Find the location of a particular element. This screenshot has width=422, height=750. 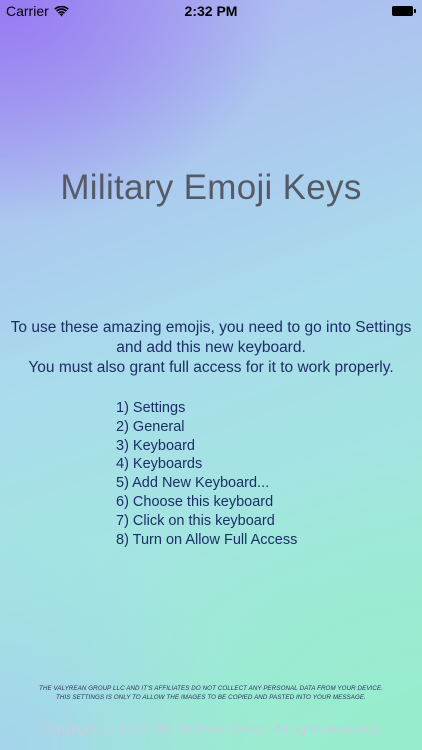

step-item-keyboards: 4) Keyboards is located at coordinates (159, 464).